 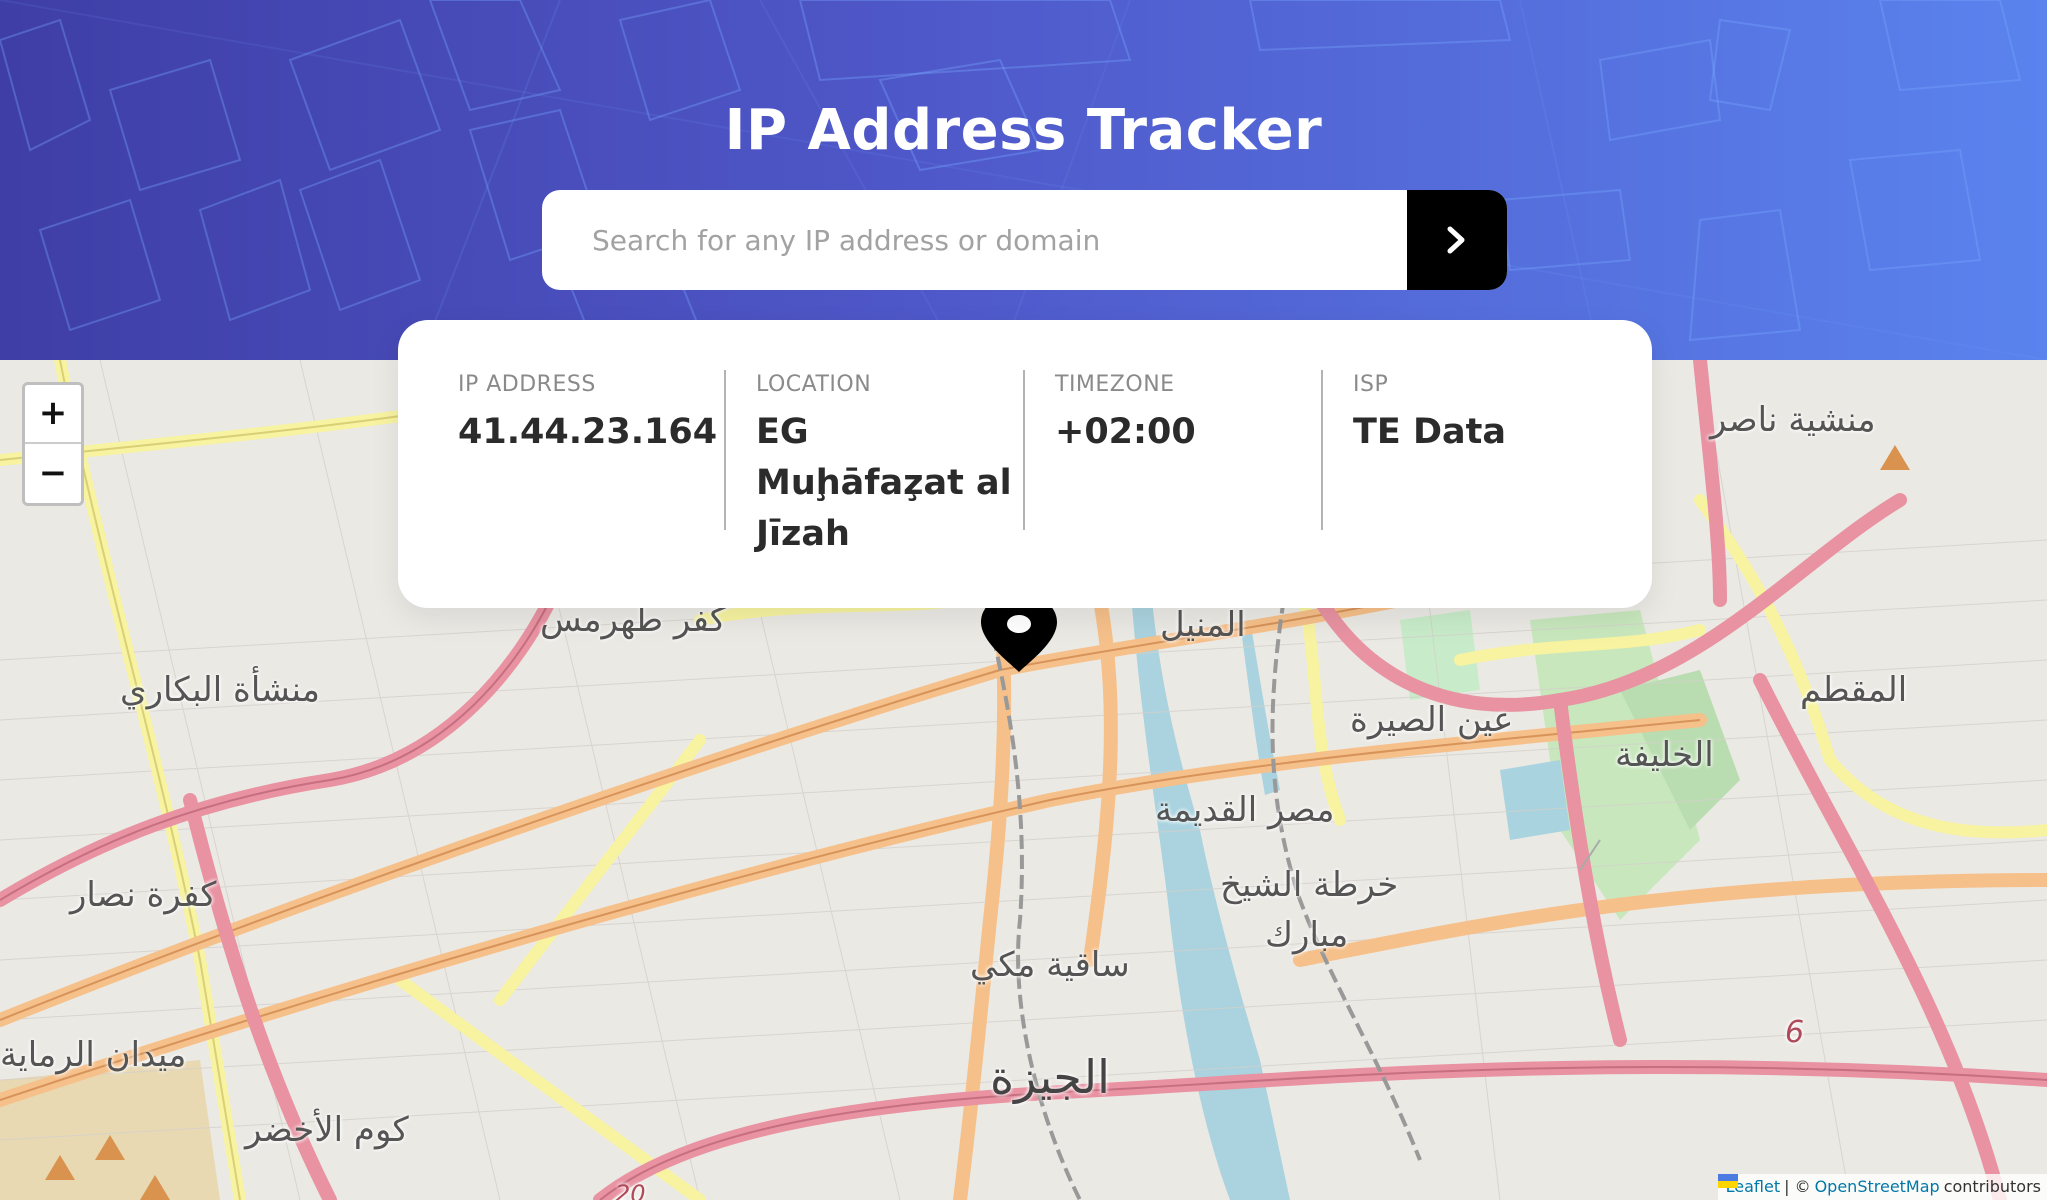 What do you see at coordinates (1432, 720) in the screenshot?
I see `map-label: عين الصيرة` at bounding box center [1432, 720].